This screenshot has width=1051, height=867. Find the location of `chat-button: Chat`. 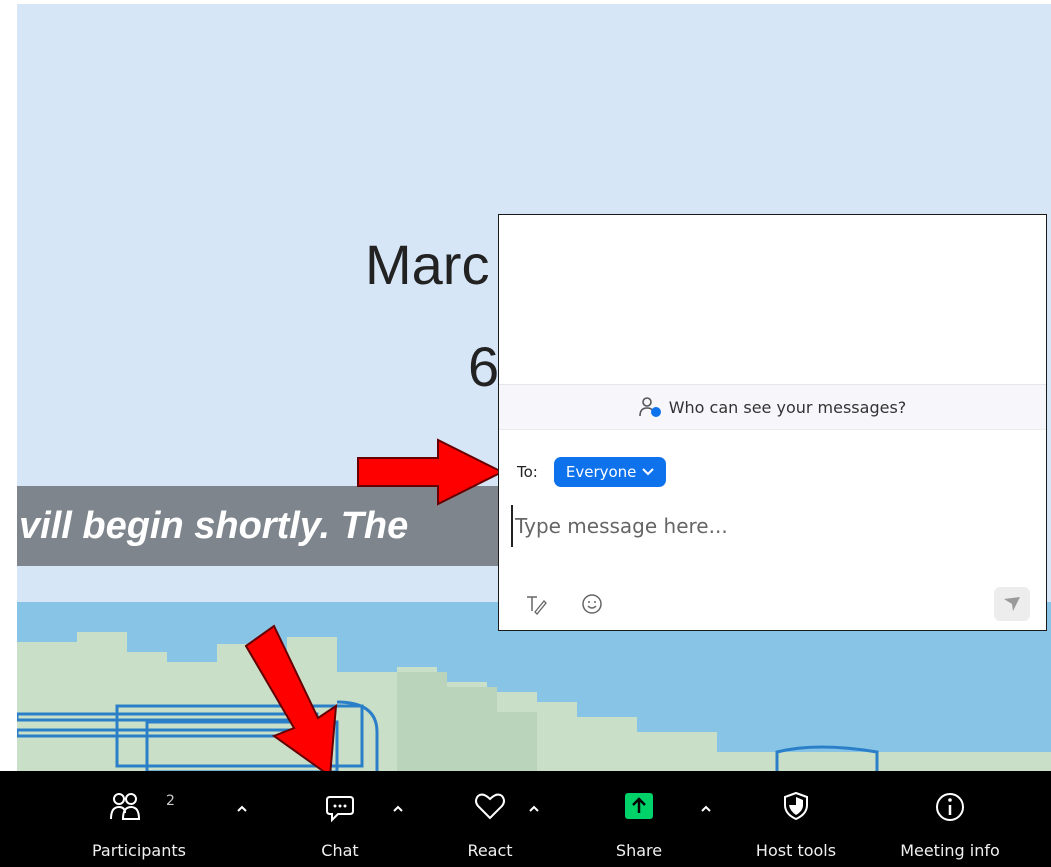

chat-button: Chat is located at coordinates (340, 819).